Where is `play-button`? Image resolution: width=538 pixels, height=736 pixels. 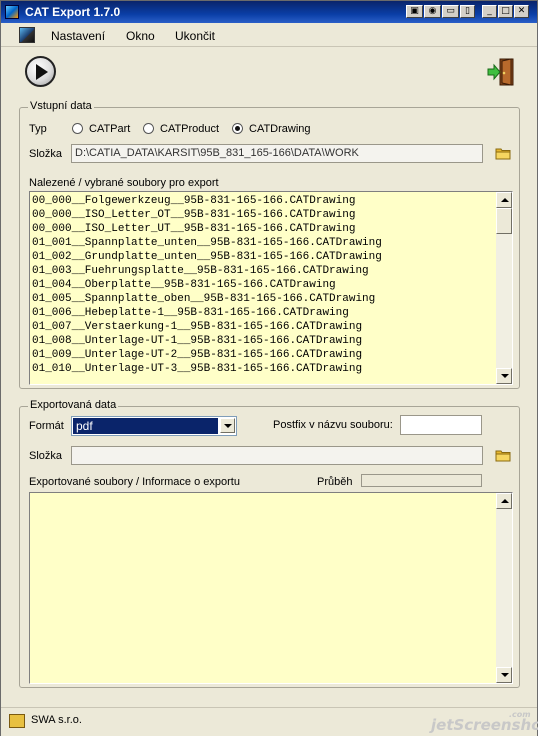
play-button is located at coordinates (40, 71).